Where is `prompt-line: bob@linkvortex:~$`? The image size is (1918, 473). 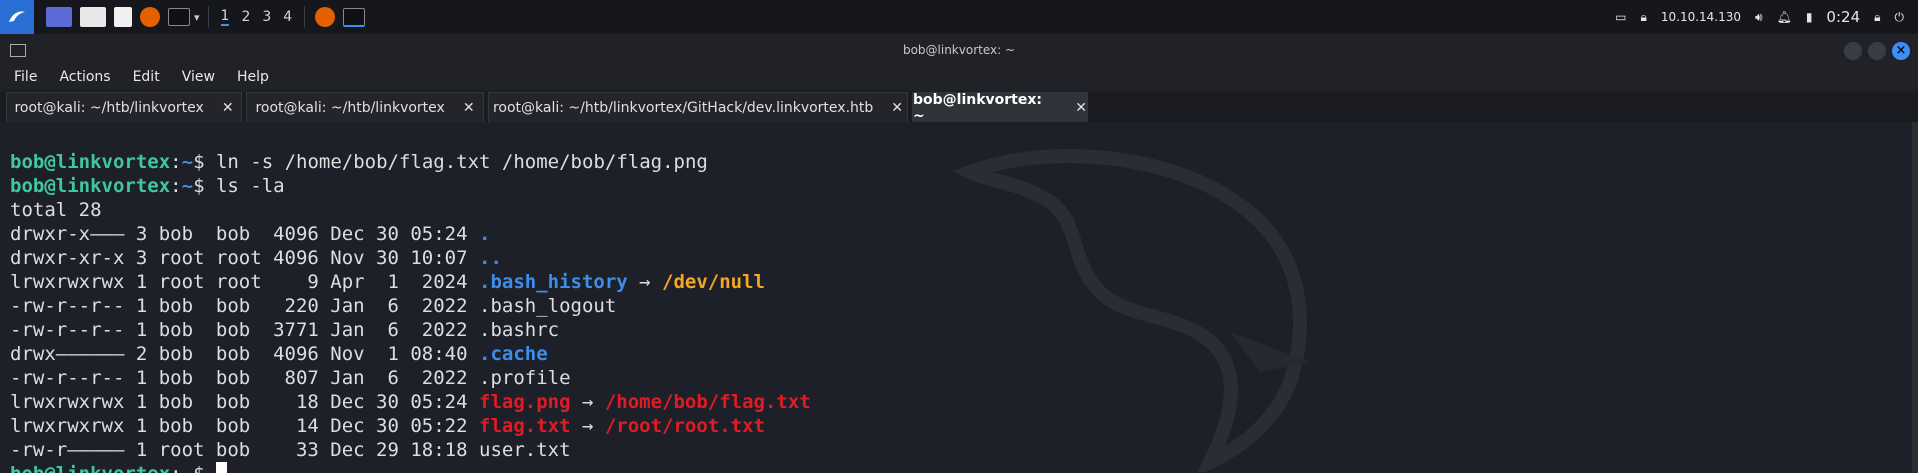 prompt-line: bob@linkvortex:~$ is located at coordinates (118, 467).